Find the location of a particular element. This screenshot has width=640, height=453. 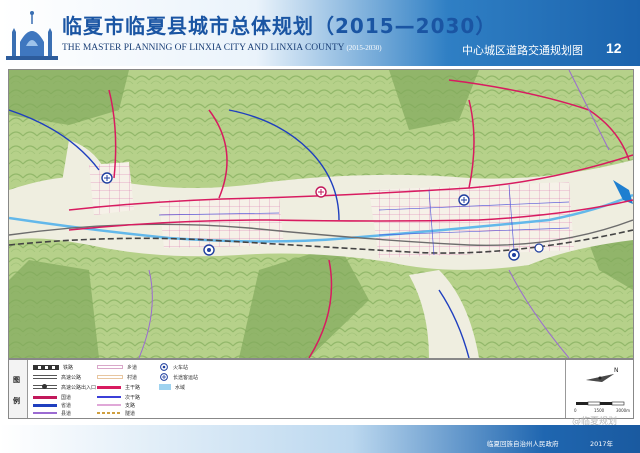

scale-label-0: 0 is located at coordinates (575, 410).